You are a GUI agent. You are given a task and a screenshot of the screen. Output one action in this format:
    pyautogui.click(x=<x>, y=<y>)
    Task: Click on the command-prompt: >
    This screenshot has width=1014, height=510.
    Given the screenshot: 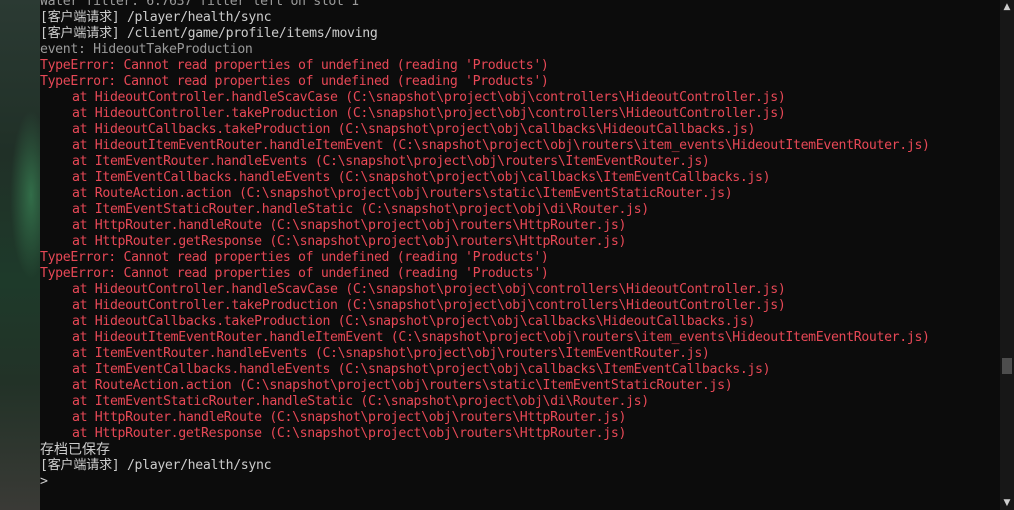 What is the action you would take?
    pyautogui.click(x=520, y=482)
    